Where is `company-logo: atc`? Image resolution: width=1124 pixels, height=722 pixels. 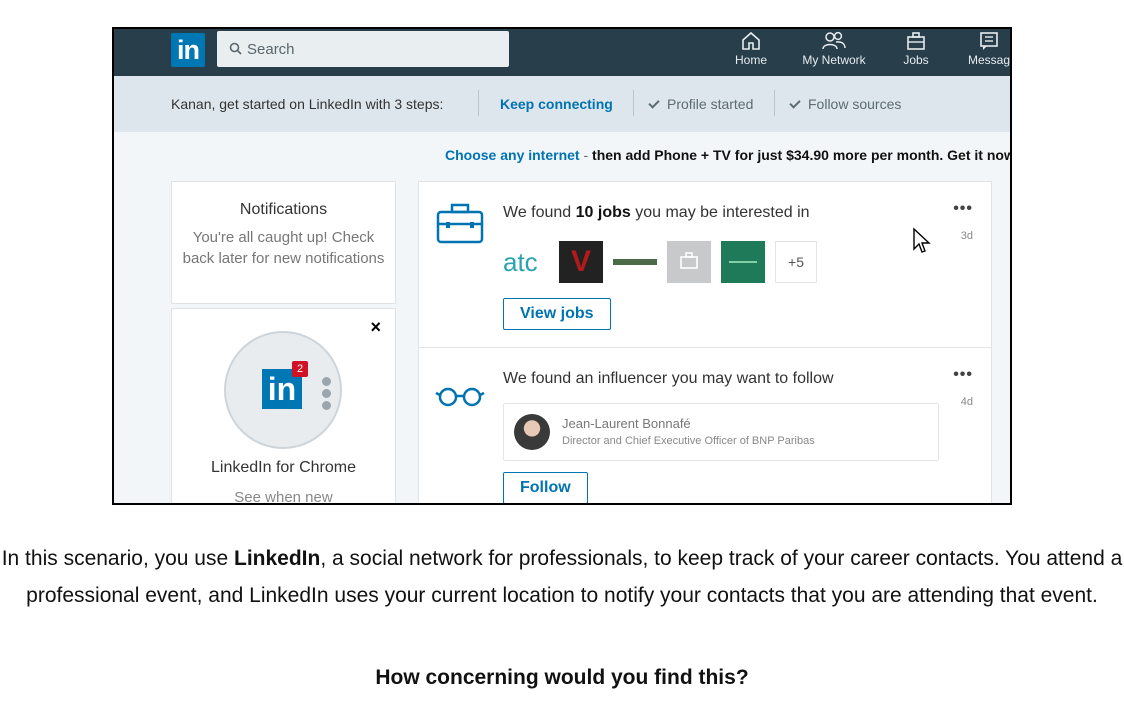 company-logo: atc is located at coordinates (527, 262).